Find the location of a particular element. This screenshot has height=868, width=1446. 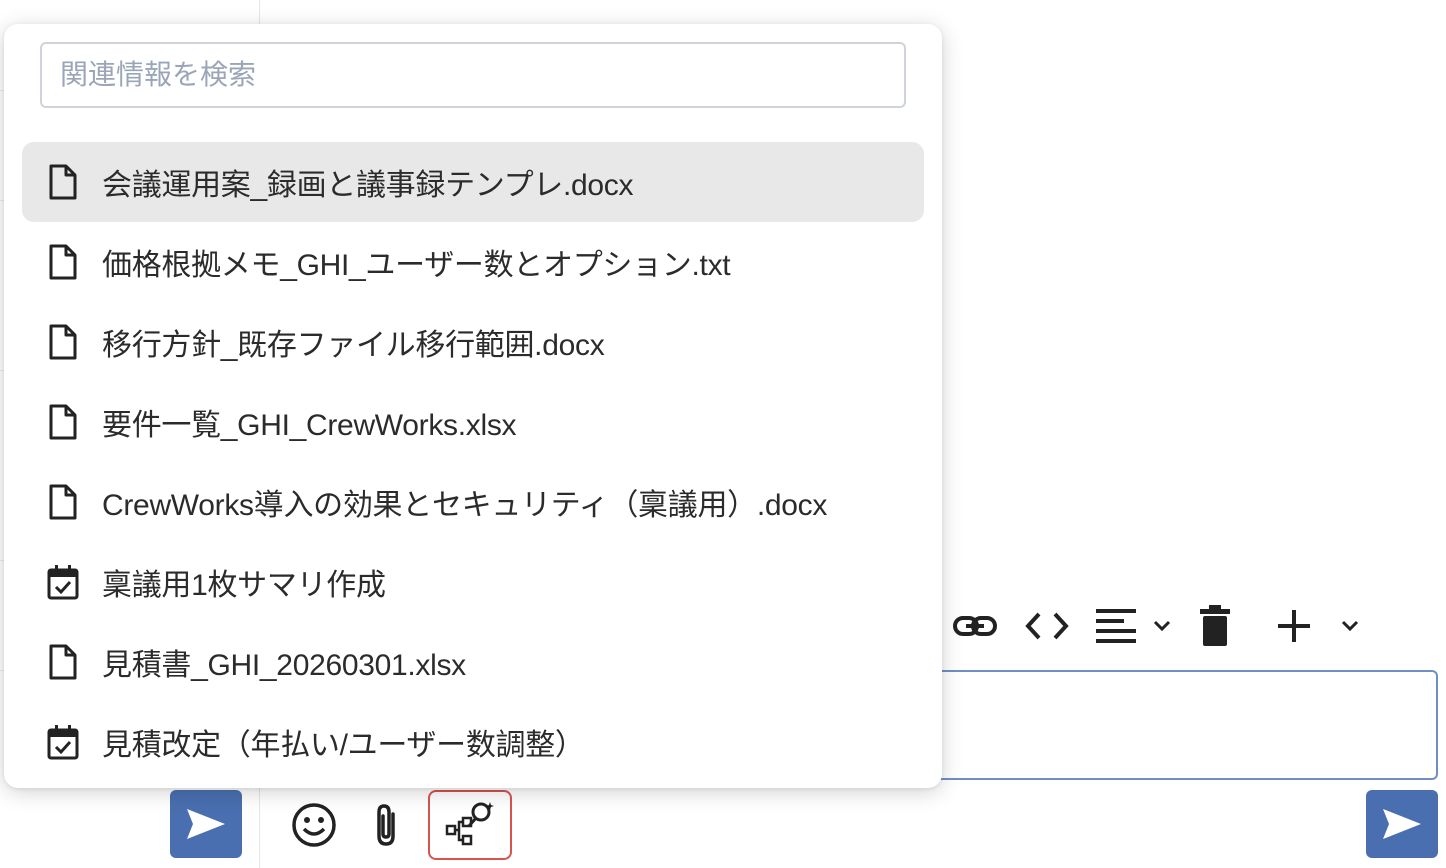

align-left-icon is located at coordinates (1116, 626).